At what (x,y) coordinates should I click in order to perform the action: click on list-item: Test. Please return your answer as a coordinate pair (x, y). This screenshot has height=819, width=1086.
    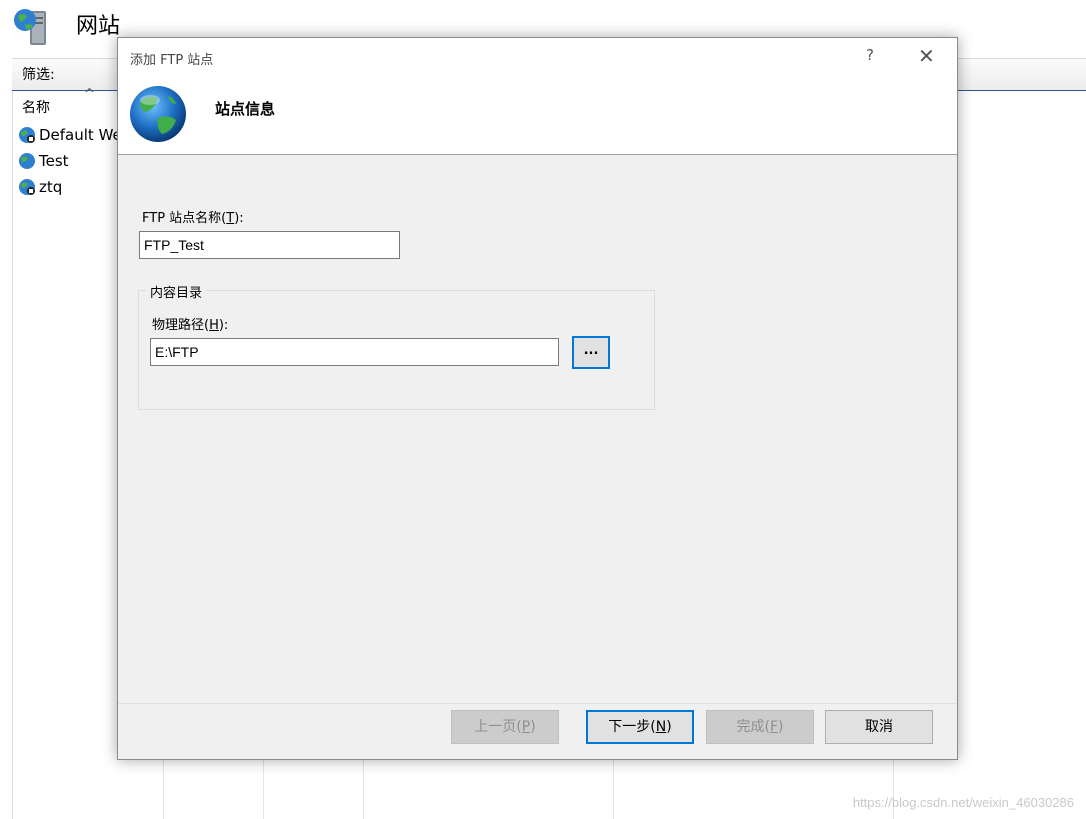
    Looking at the image, I should click on (43, 161).